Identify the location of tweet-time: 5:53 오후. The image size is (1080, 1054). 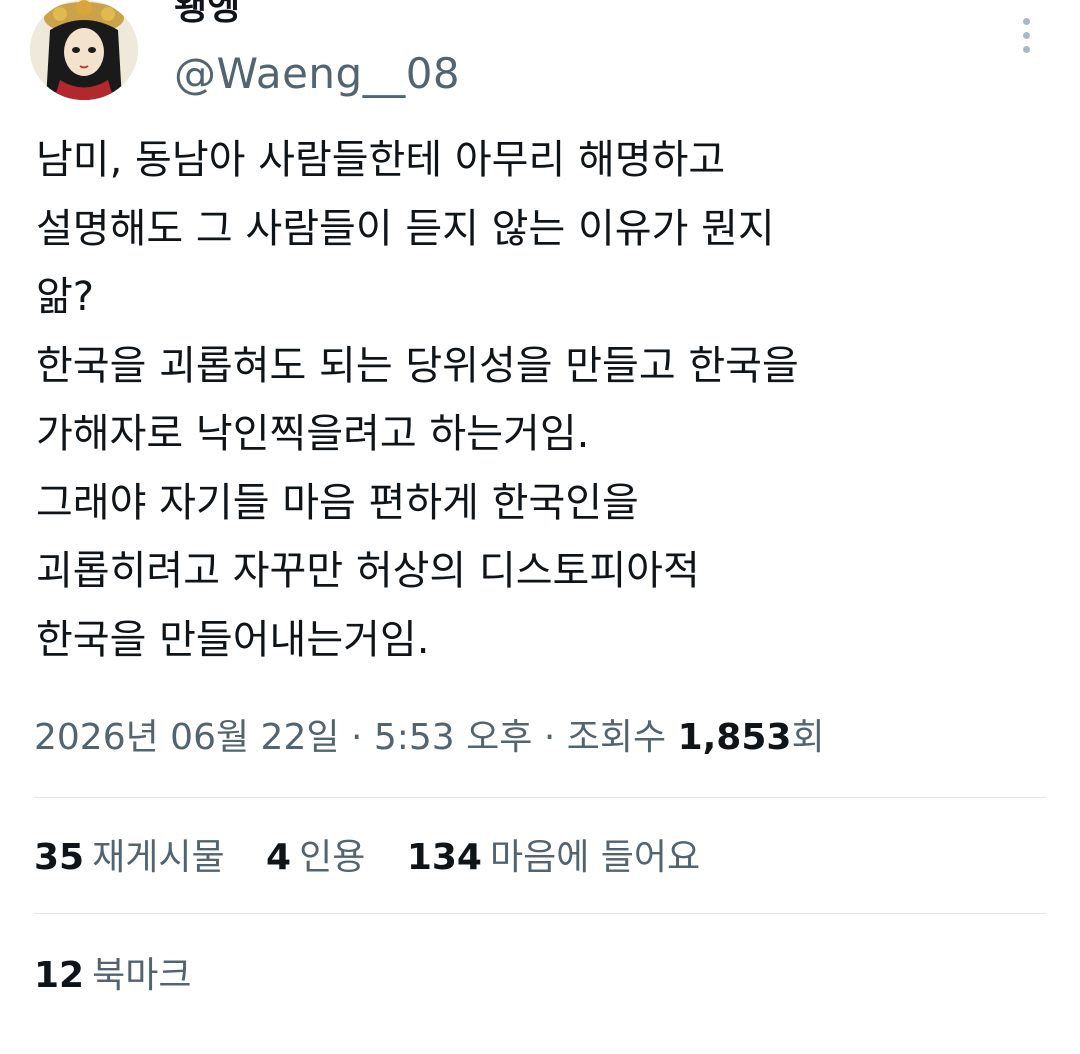
(453, 737).